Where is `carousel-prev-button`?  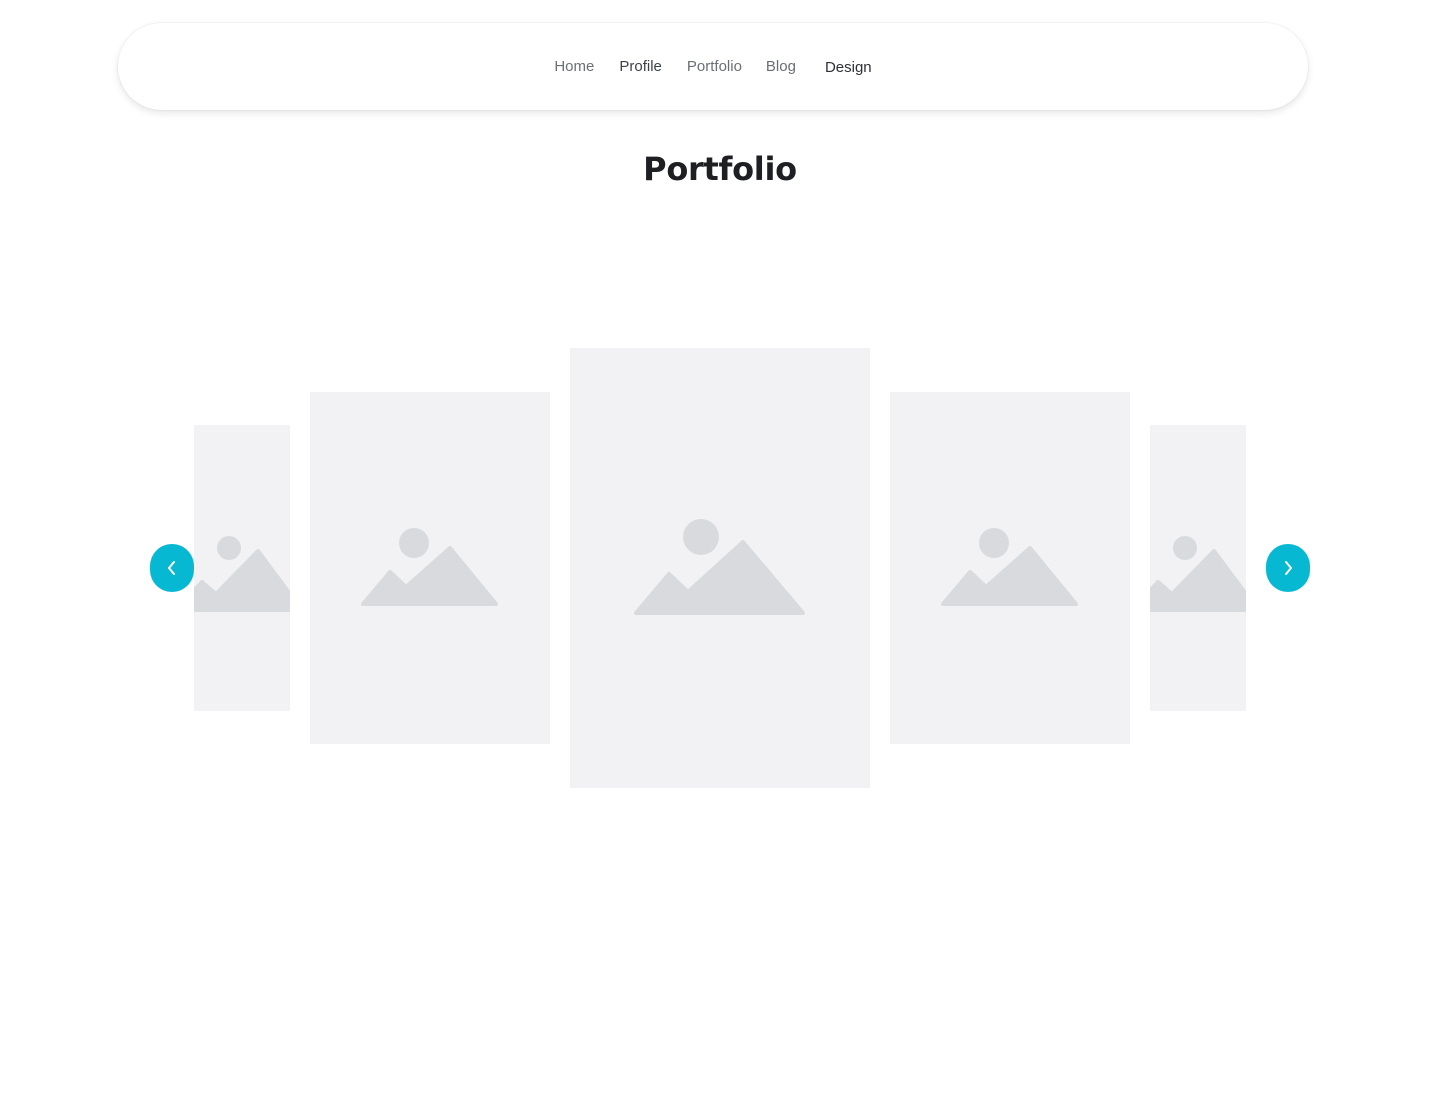 carousel-prev-button is located at coordinates (172, 568).